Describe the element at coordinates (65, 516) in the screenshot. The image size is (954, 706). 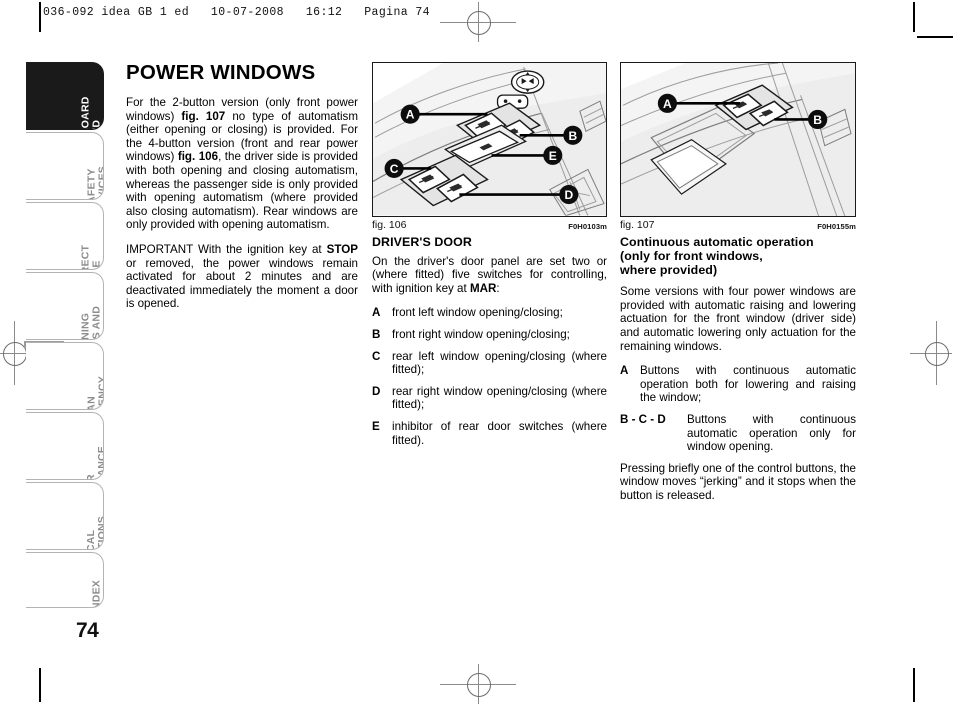
I see `sidebar-item-technical-specifications: TECHNICAL SPECIFICATIONS` at that location.